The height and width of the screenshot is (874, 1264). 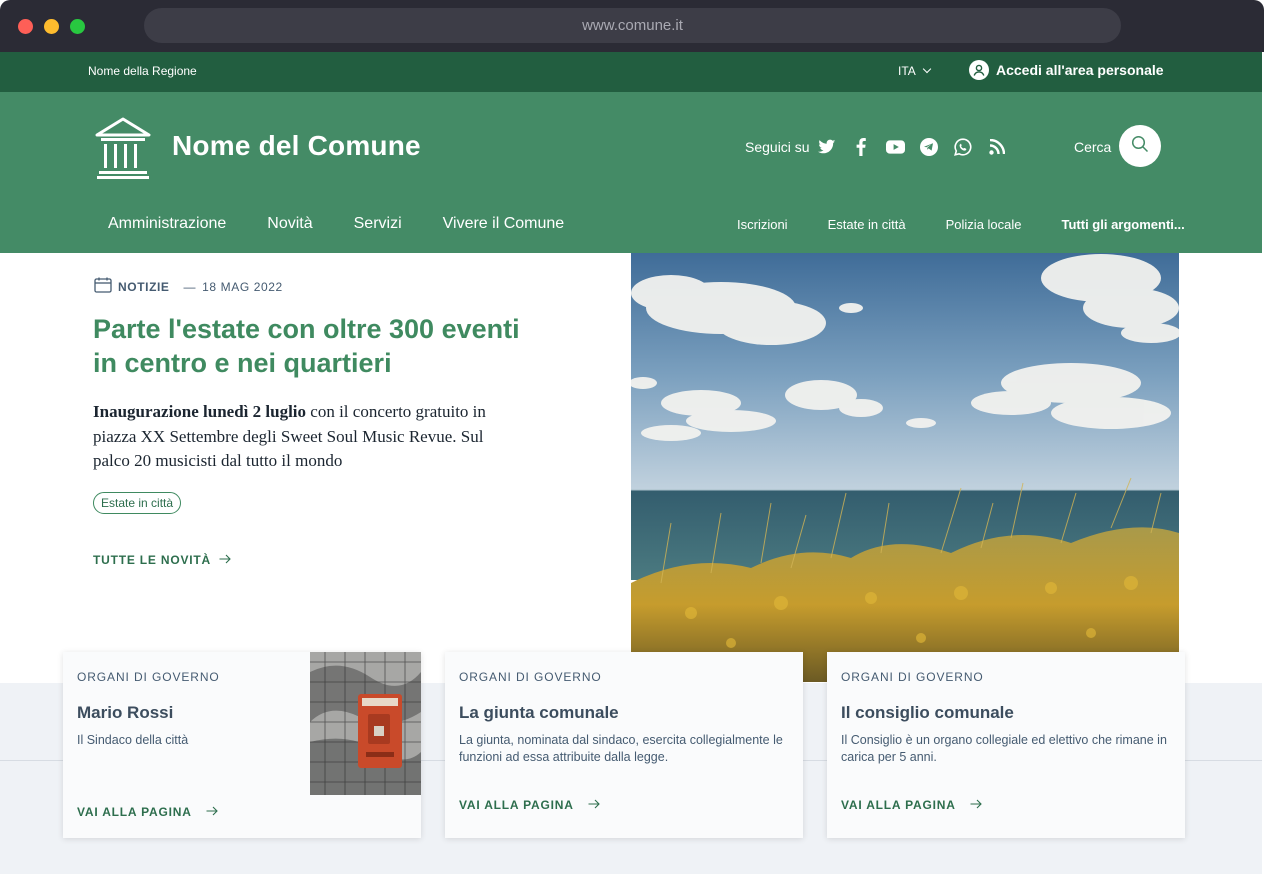 What do you see at coordinates (827, 147) in the screenshot?
I see `twitter-icon` at bounding box center [827, 147].